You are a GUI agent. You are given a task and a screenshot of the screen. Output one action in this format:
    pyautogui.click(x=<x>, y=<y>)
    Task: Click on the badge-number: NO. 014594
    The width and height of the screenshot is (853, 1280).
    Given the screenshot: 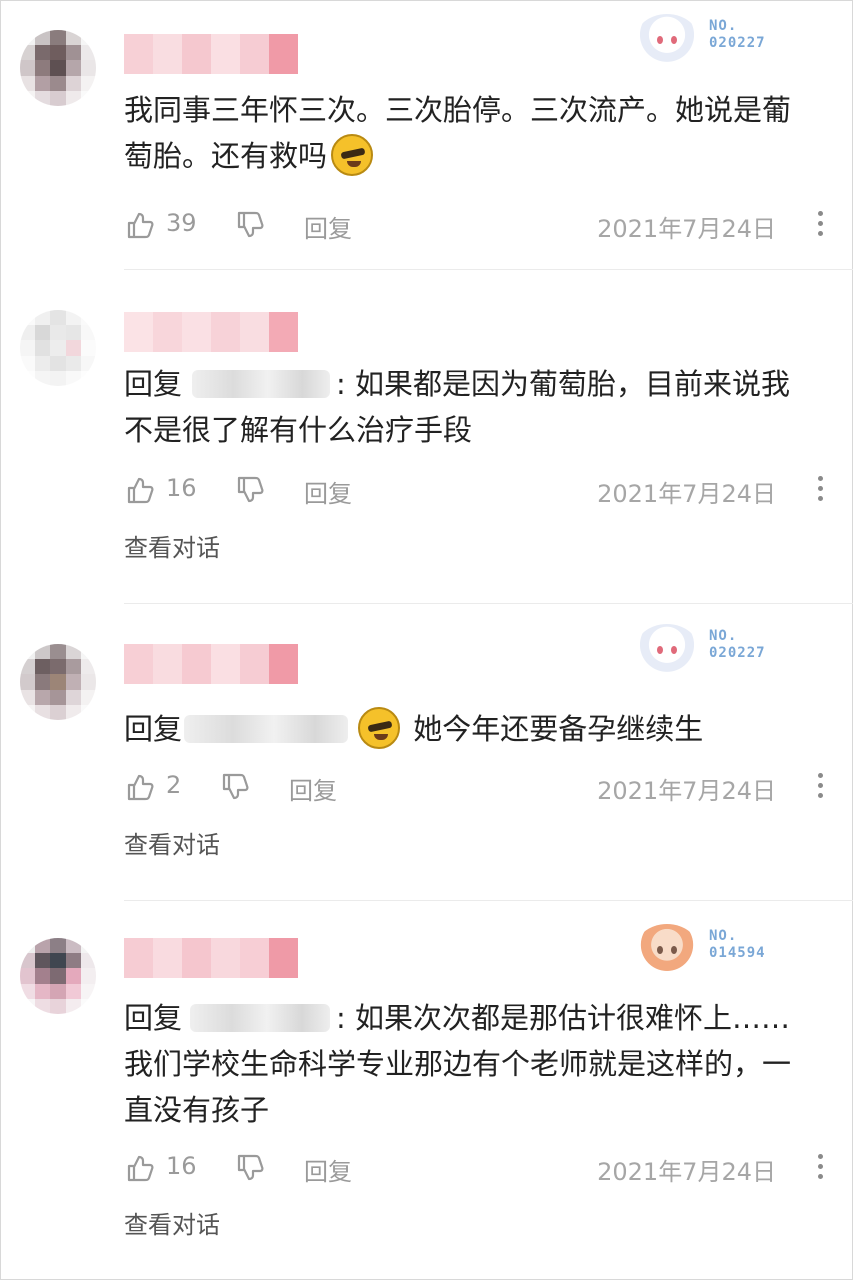 What is the action you would take?
    pyautogui.click(x=737, y=944)
    